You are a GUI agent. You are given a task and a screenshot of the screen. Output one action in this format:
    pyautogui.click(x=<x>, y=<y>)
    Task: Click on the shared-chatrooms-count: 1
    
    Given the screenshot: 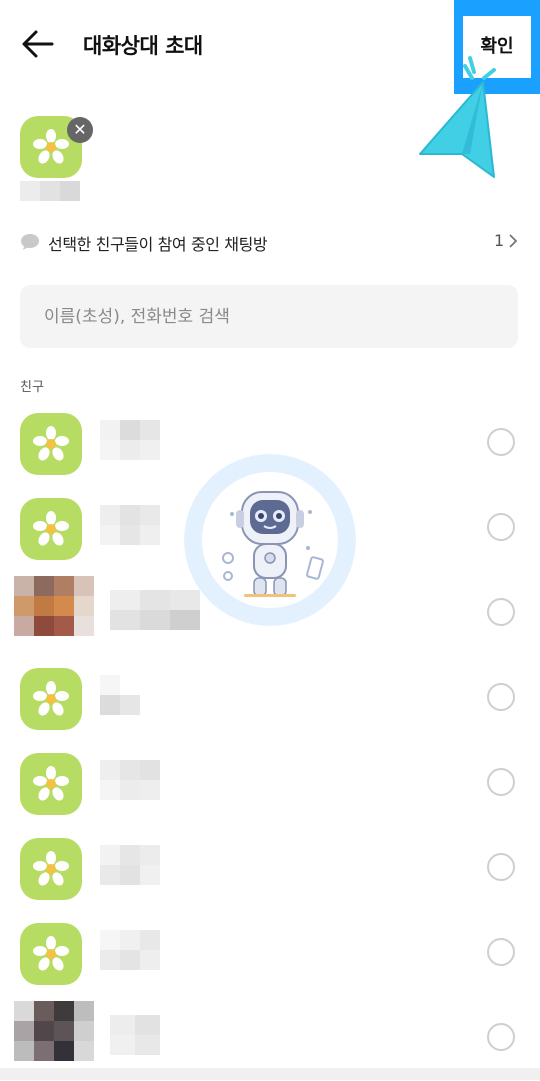 What is the action you would take?
    pyautogui.click(x=499, y=240)
    